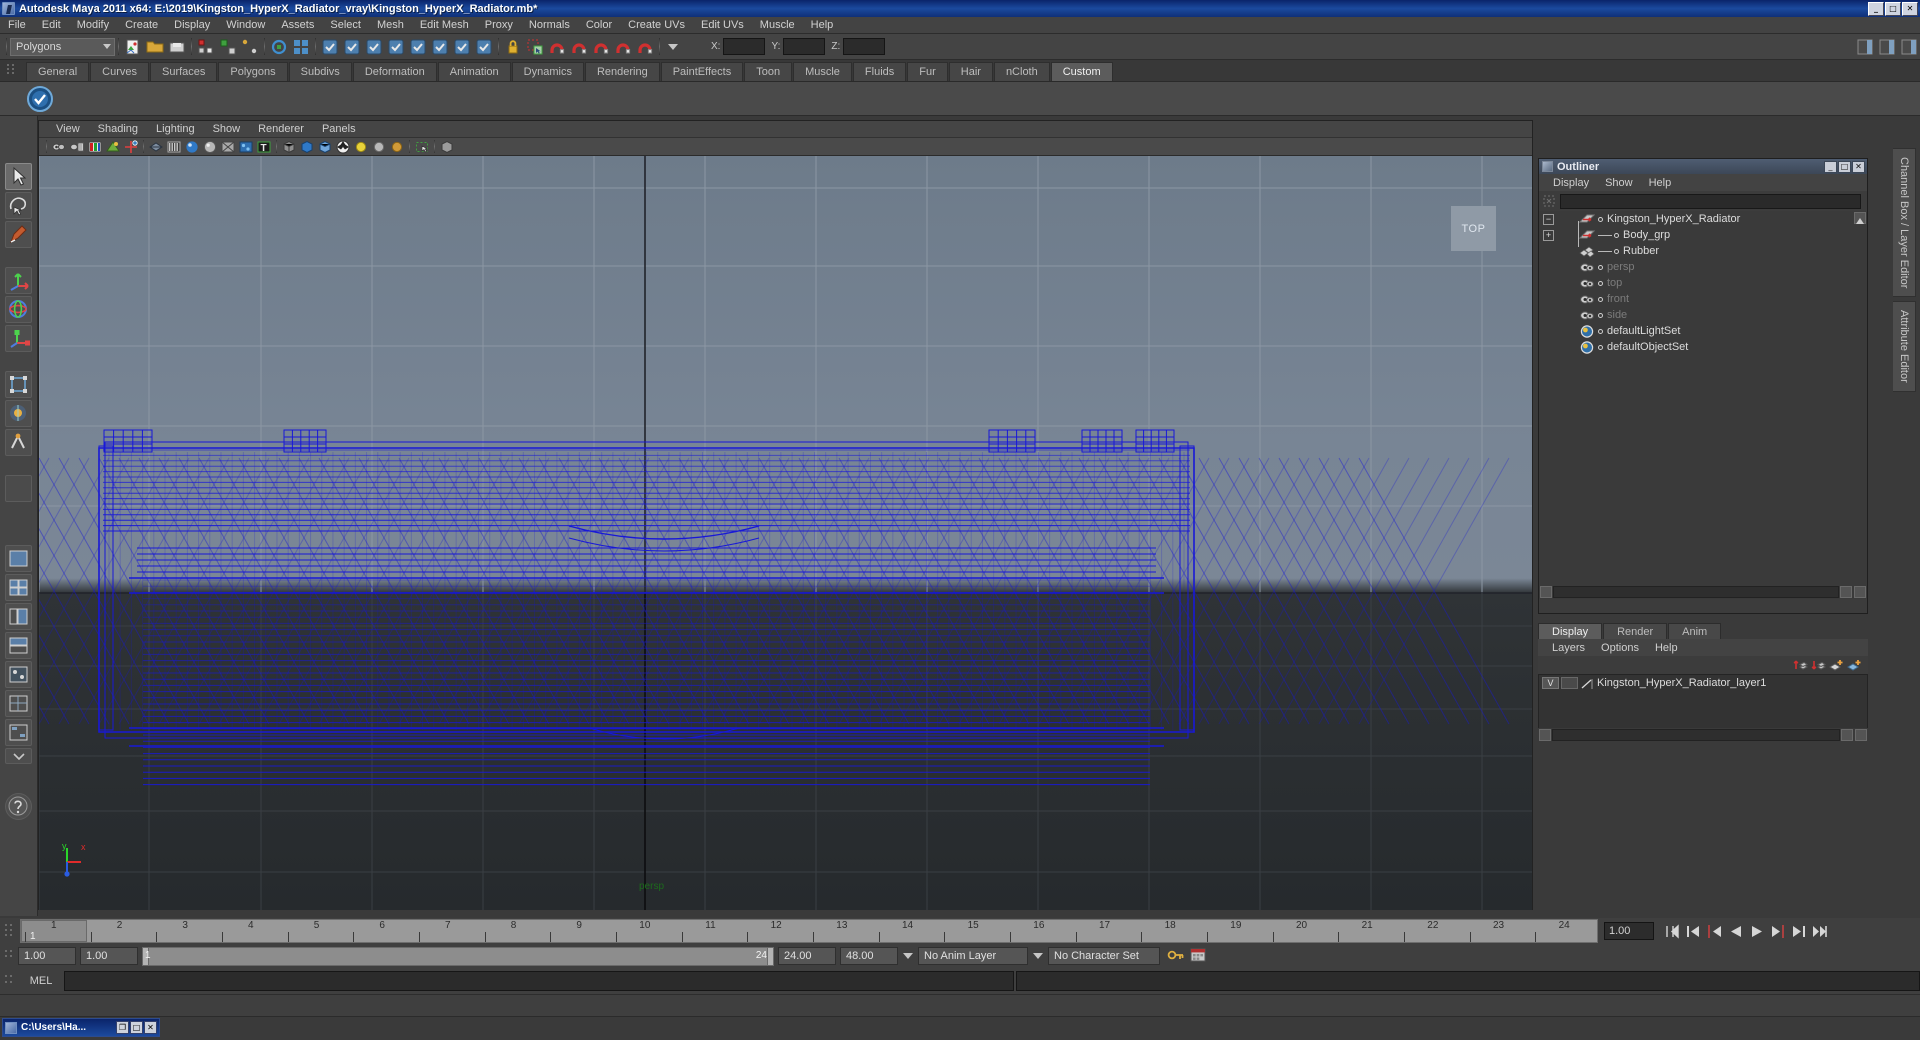  Describe the element at coordinates (18, 756) in the screenshot. I see `quick-layout-more-icon` at that location.